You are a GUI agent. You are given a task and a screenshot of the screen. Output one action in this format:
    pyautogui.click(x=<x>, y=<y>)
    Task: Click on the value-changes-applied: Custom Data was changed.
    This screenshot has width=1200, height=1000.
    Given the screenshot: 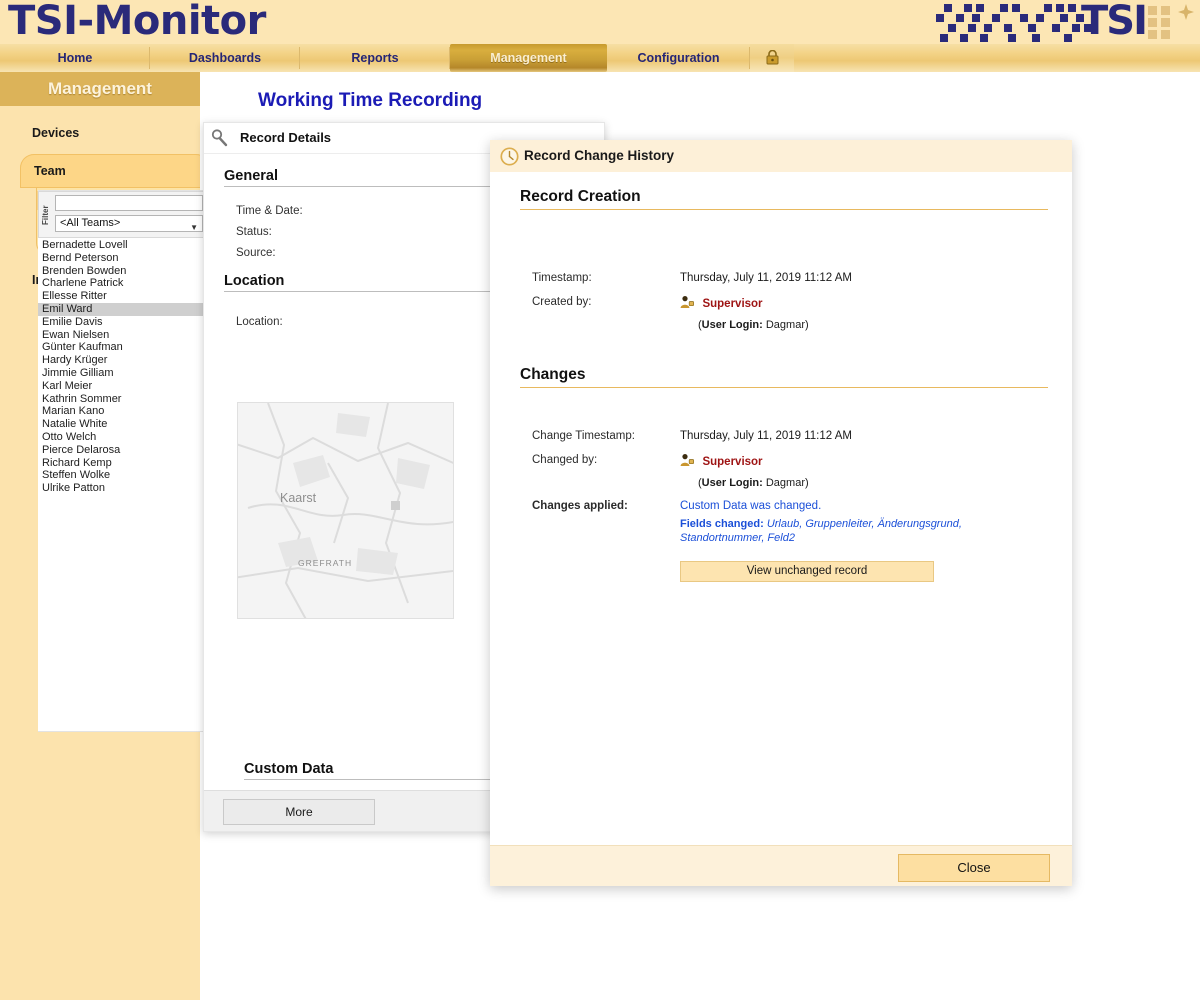 What is the action you would take?
    pyautogui.click(x=751, y=506)
    